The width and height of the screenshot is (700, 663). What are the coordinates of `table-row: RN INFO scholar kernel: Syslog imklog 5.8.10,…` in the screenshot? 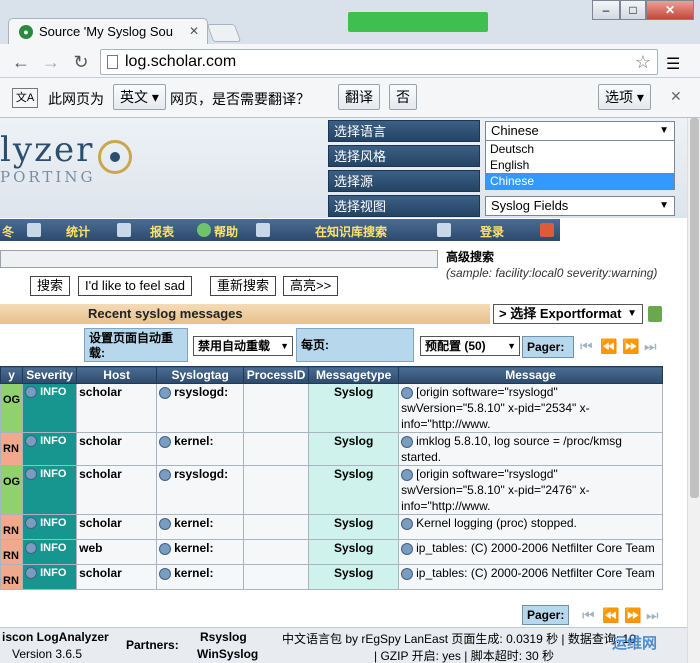 It's located at (332, 449).